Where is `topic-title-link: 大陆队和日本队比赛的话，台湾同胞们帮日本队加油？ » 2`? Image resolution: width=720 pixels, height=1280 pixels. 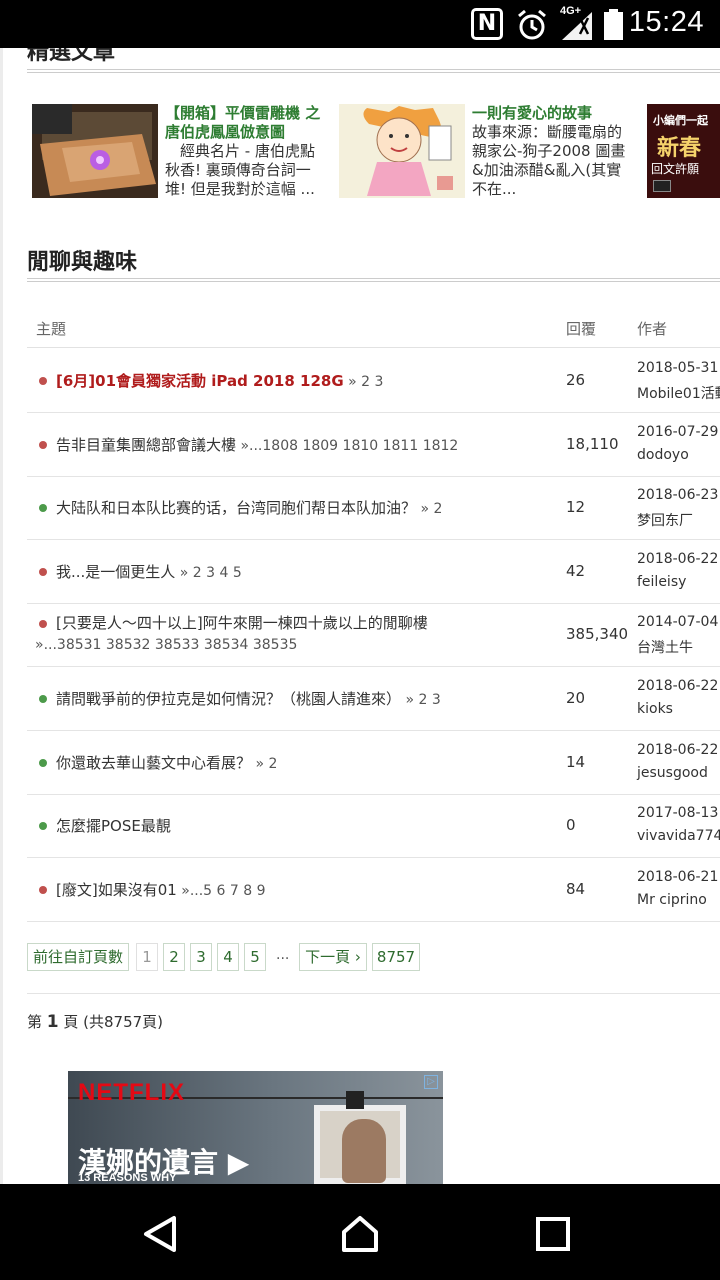 topic-title-link: 大陆队和日本队比赛的话，台湾同胞们帮日本队加油？ » 2 is located at coordinates (249, 507).